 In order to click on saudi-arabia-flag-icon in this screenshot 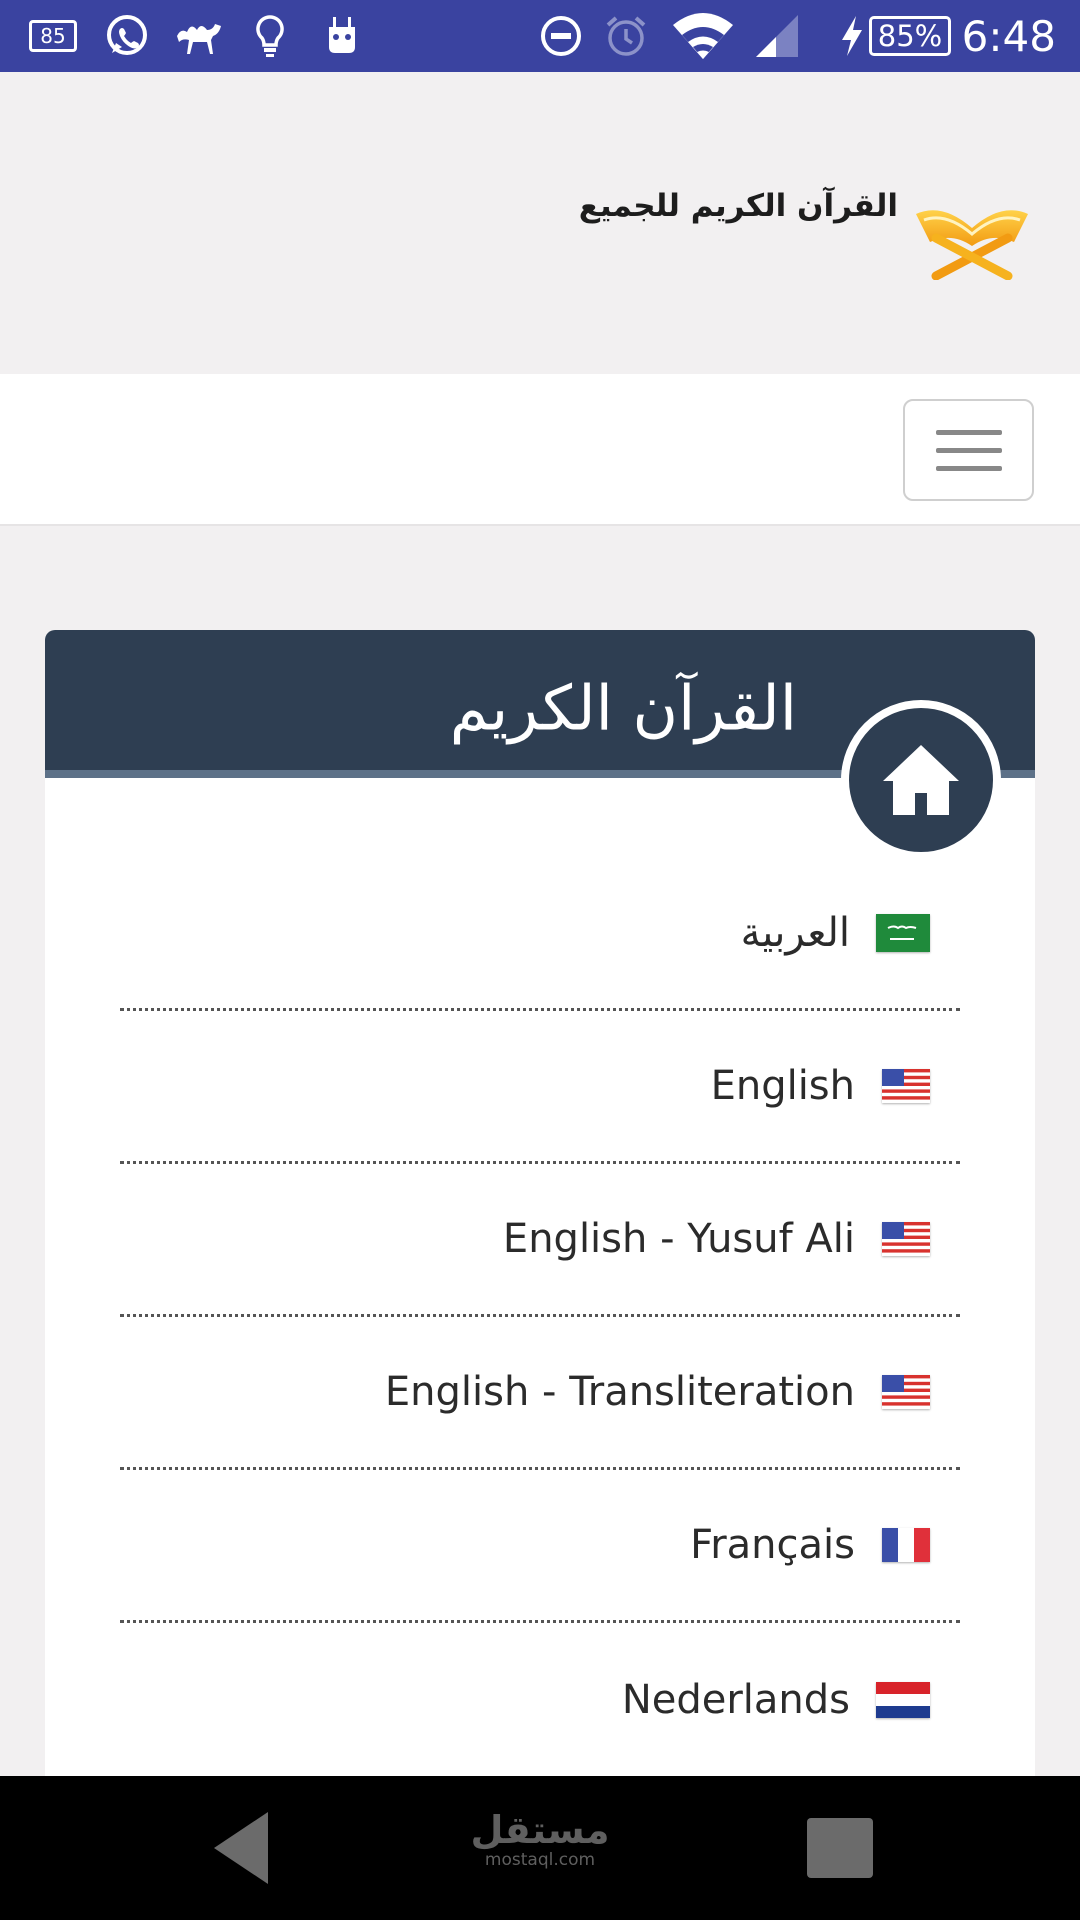, I will do `click(903, 933)`.